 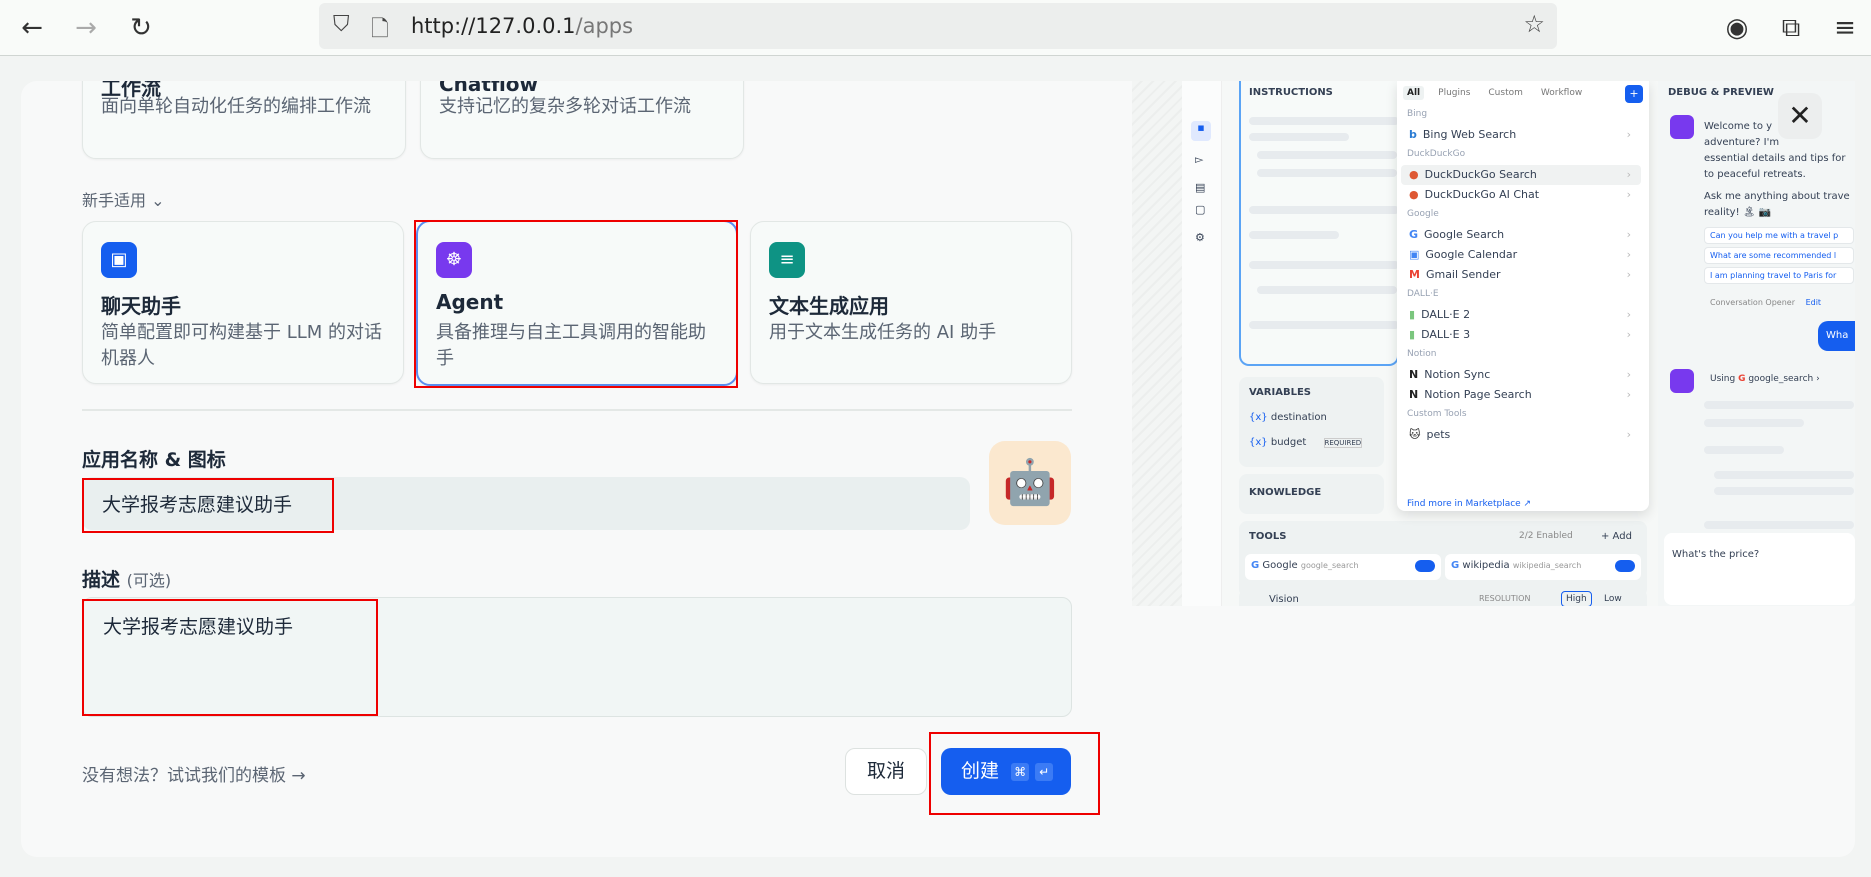 What do you see at coordinates (1521, 195) in the screenshot?
I see `tool-item: ● DuckDuckGo AI Chat ›` at bounding box center [1521, 195].